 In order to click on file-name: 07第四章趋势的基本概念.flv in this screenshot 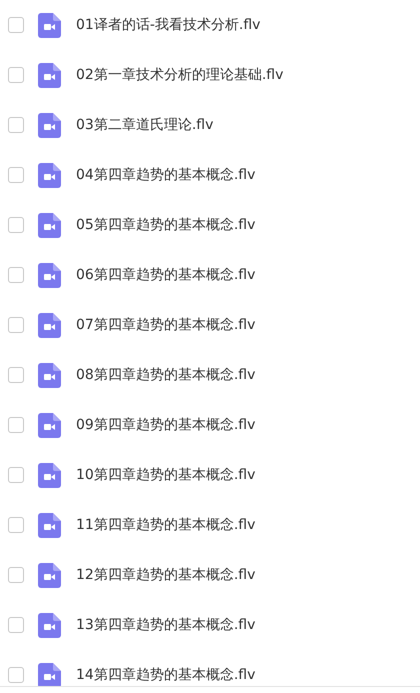, I will do `click(166, 325)`.